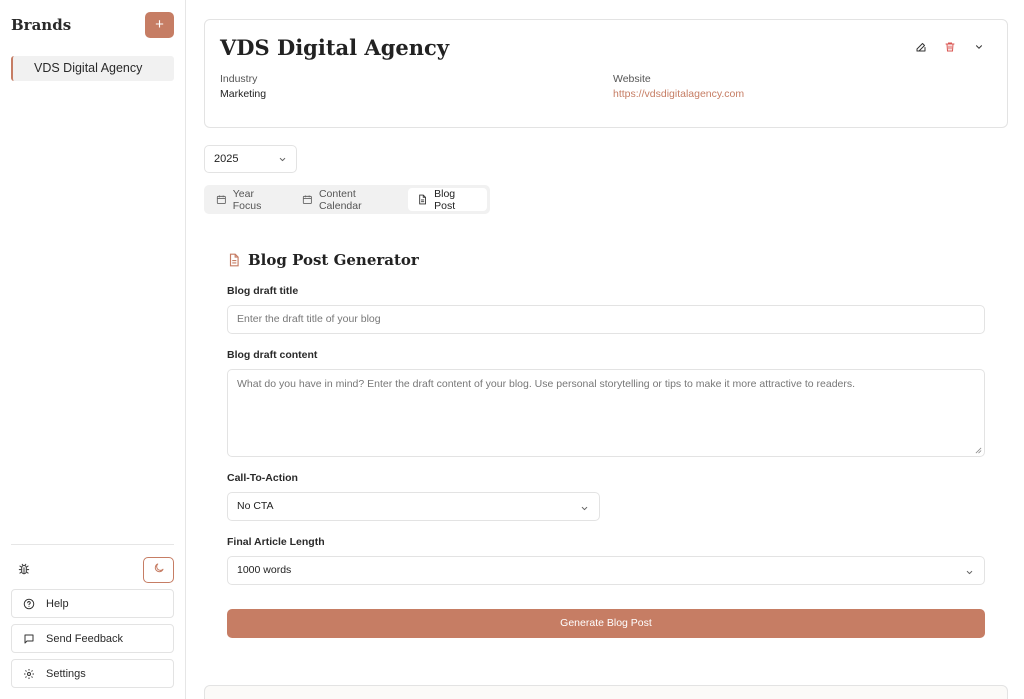  I want to click on send-feedback-button: Send Feedback, so click(92, 638).